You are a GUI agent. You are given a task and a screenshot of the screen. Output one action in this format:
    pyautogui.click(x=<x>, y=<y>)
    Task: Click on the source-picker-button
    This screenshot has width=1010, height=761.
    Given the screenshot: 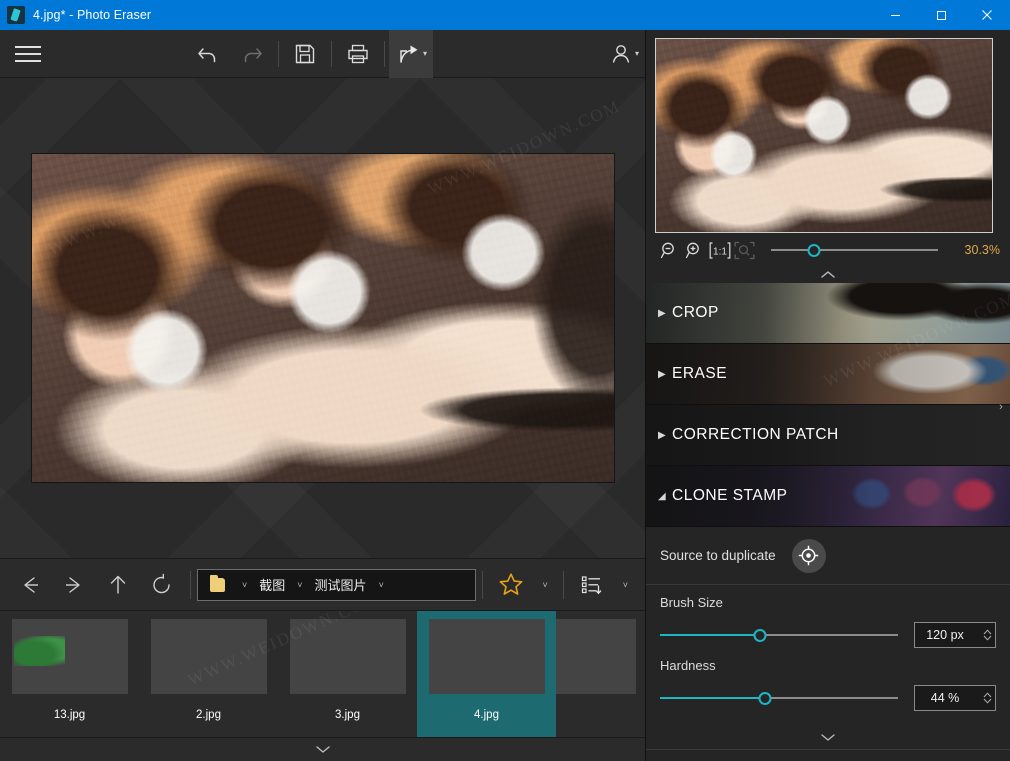 What is the action you would take?
    pyautogui.click(x=808, y=555)
    